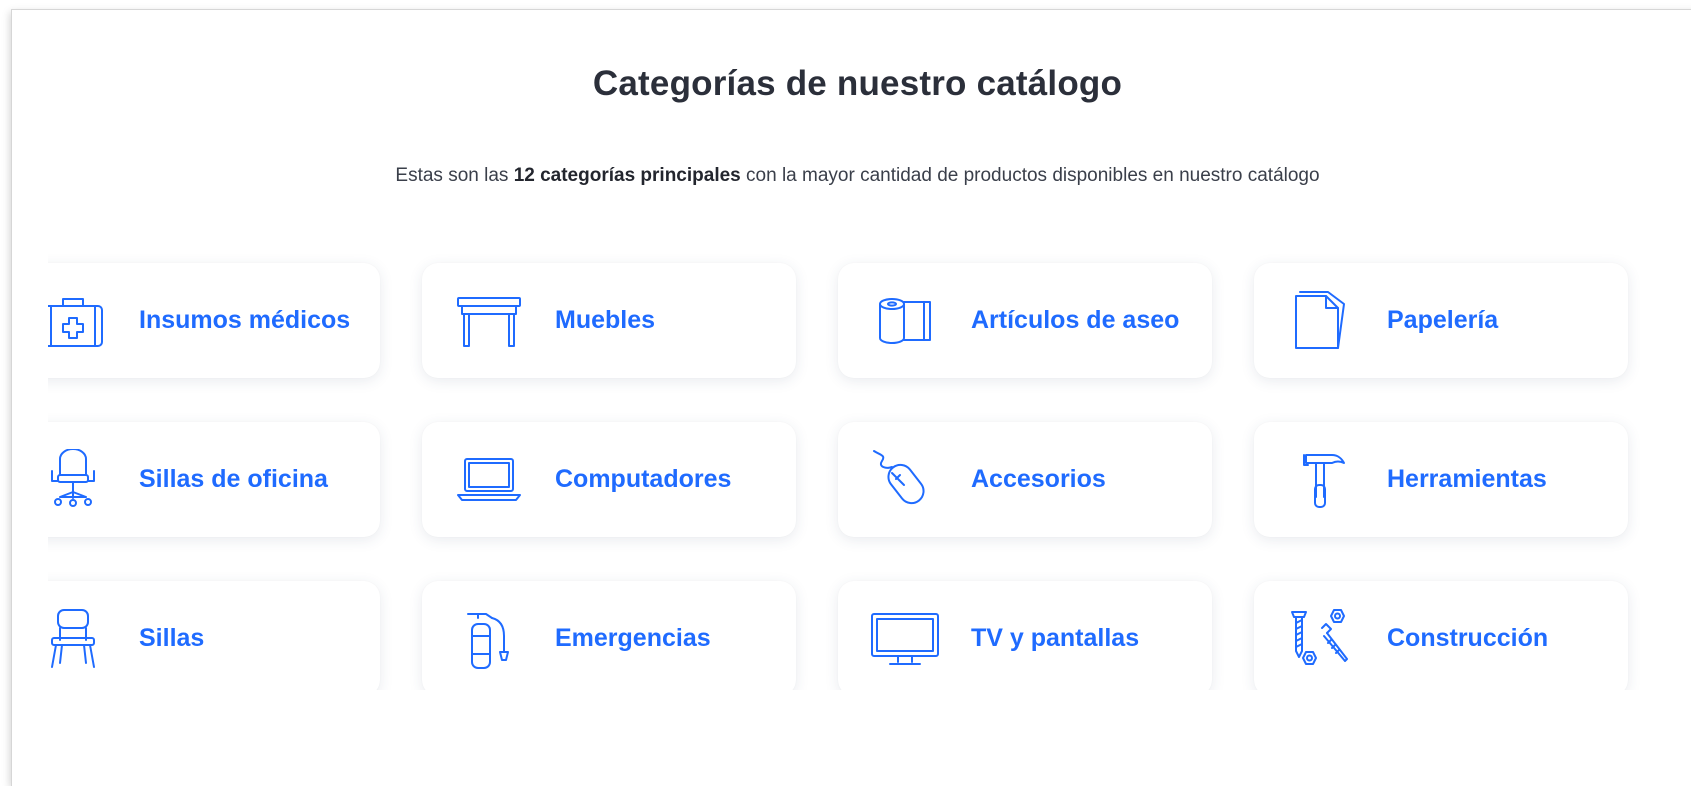  Describe the element at coordinates (78, 480) in the screenshot. I see `office-chair-icon` at that location.